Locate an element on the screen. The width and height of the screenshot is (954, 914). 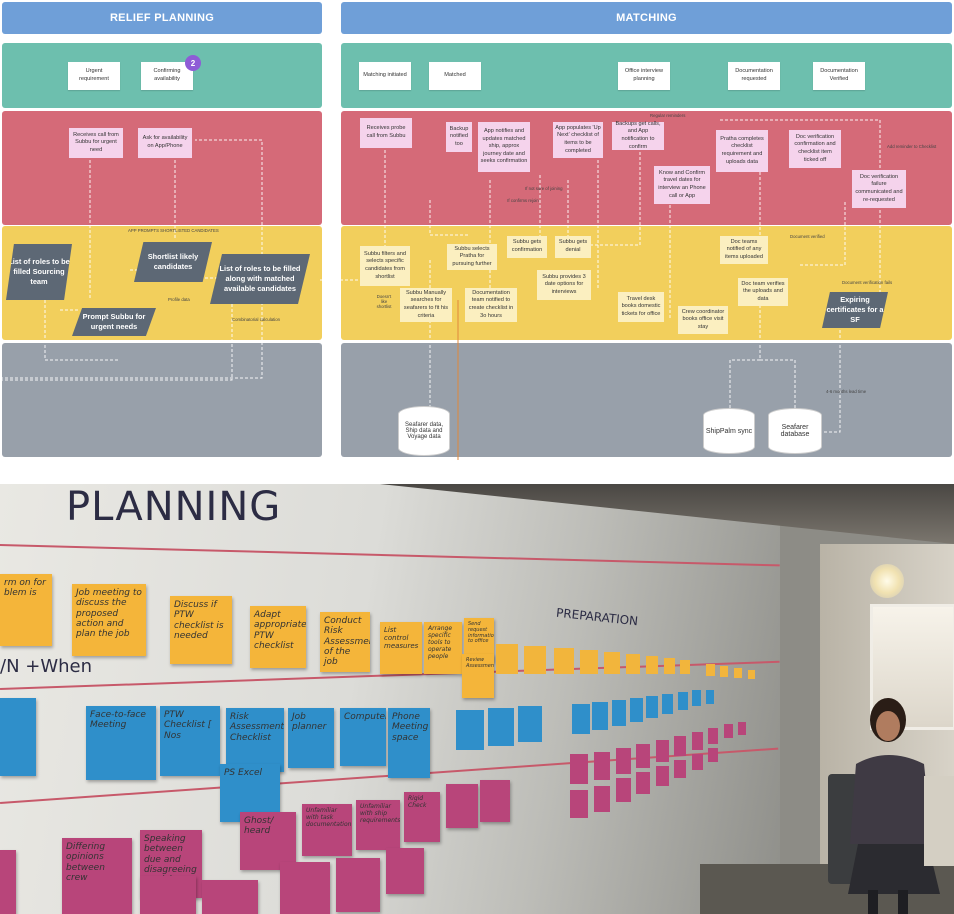
list-of-roles-card: List of roles to be filled Sourcing team is located at coordinates (39, 272).